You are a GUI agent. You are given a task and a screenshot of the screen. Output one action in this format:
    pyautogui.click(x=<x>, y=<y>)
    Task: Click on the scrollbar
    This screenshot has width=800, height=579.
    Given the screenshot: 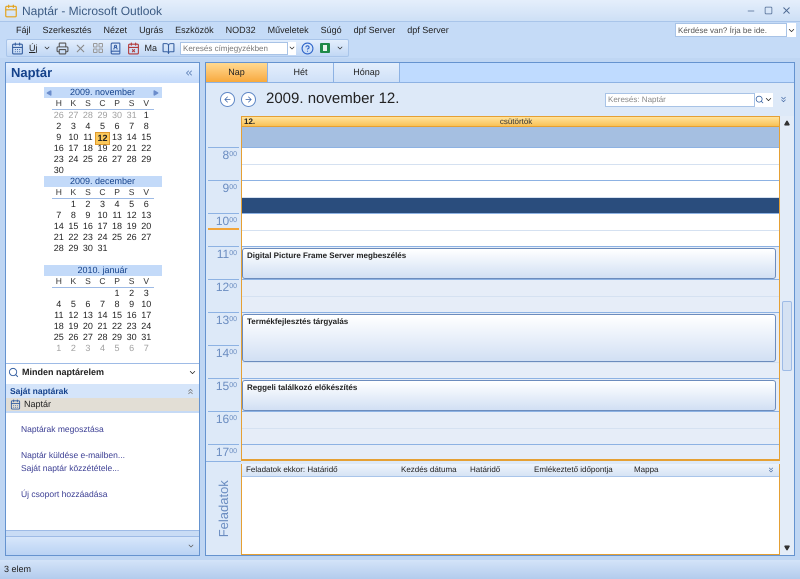 What is the action you would take?
    pyautogui.click(x=787, y=335)
    